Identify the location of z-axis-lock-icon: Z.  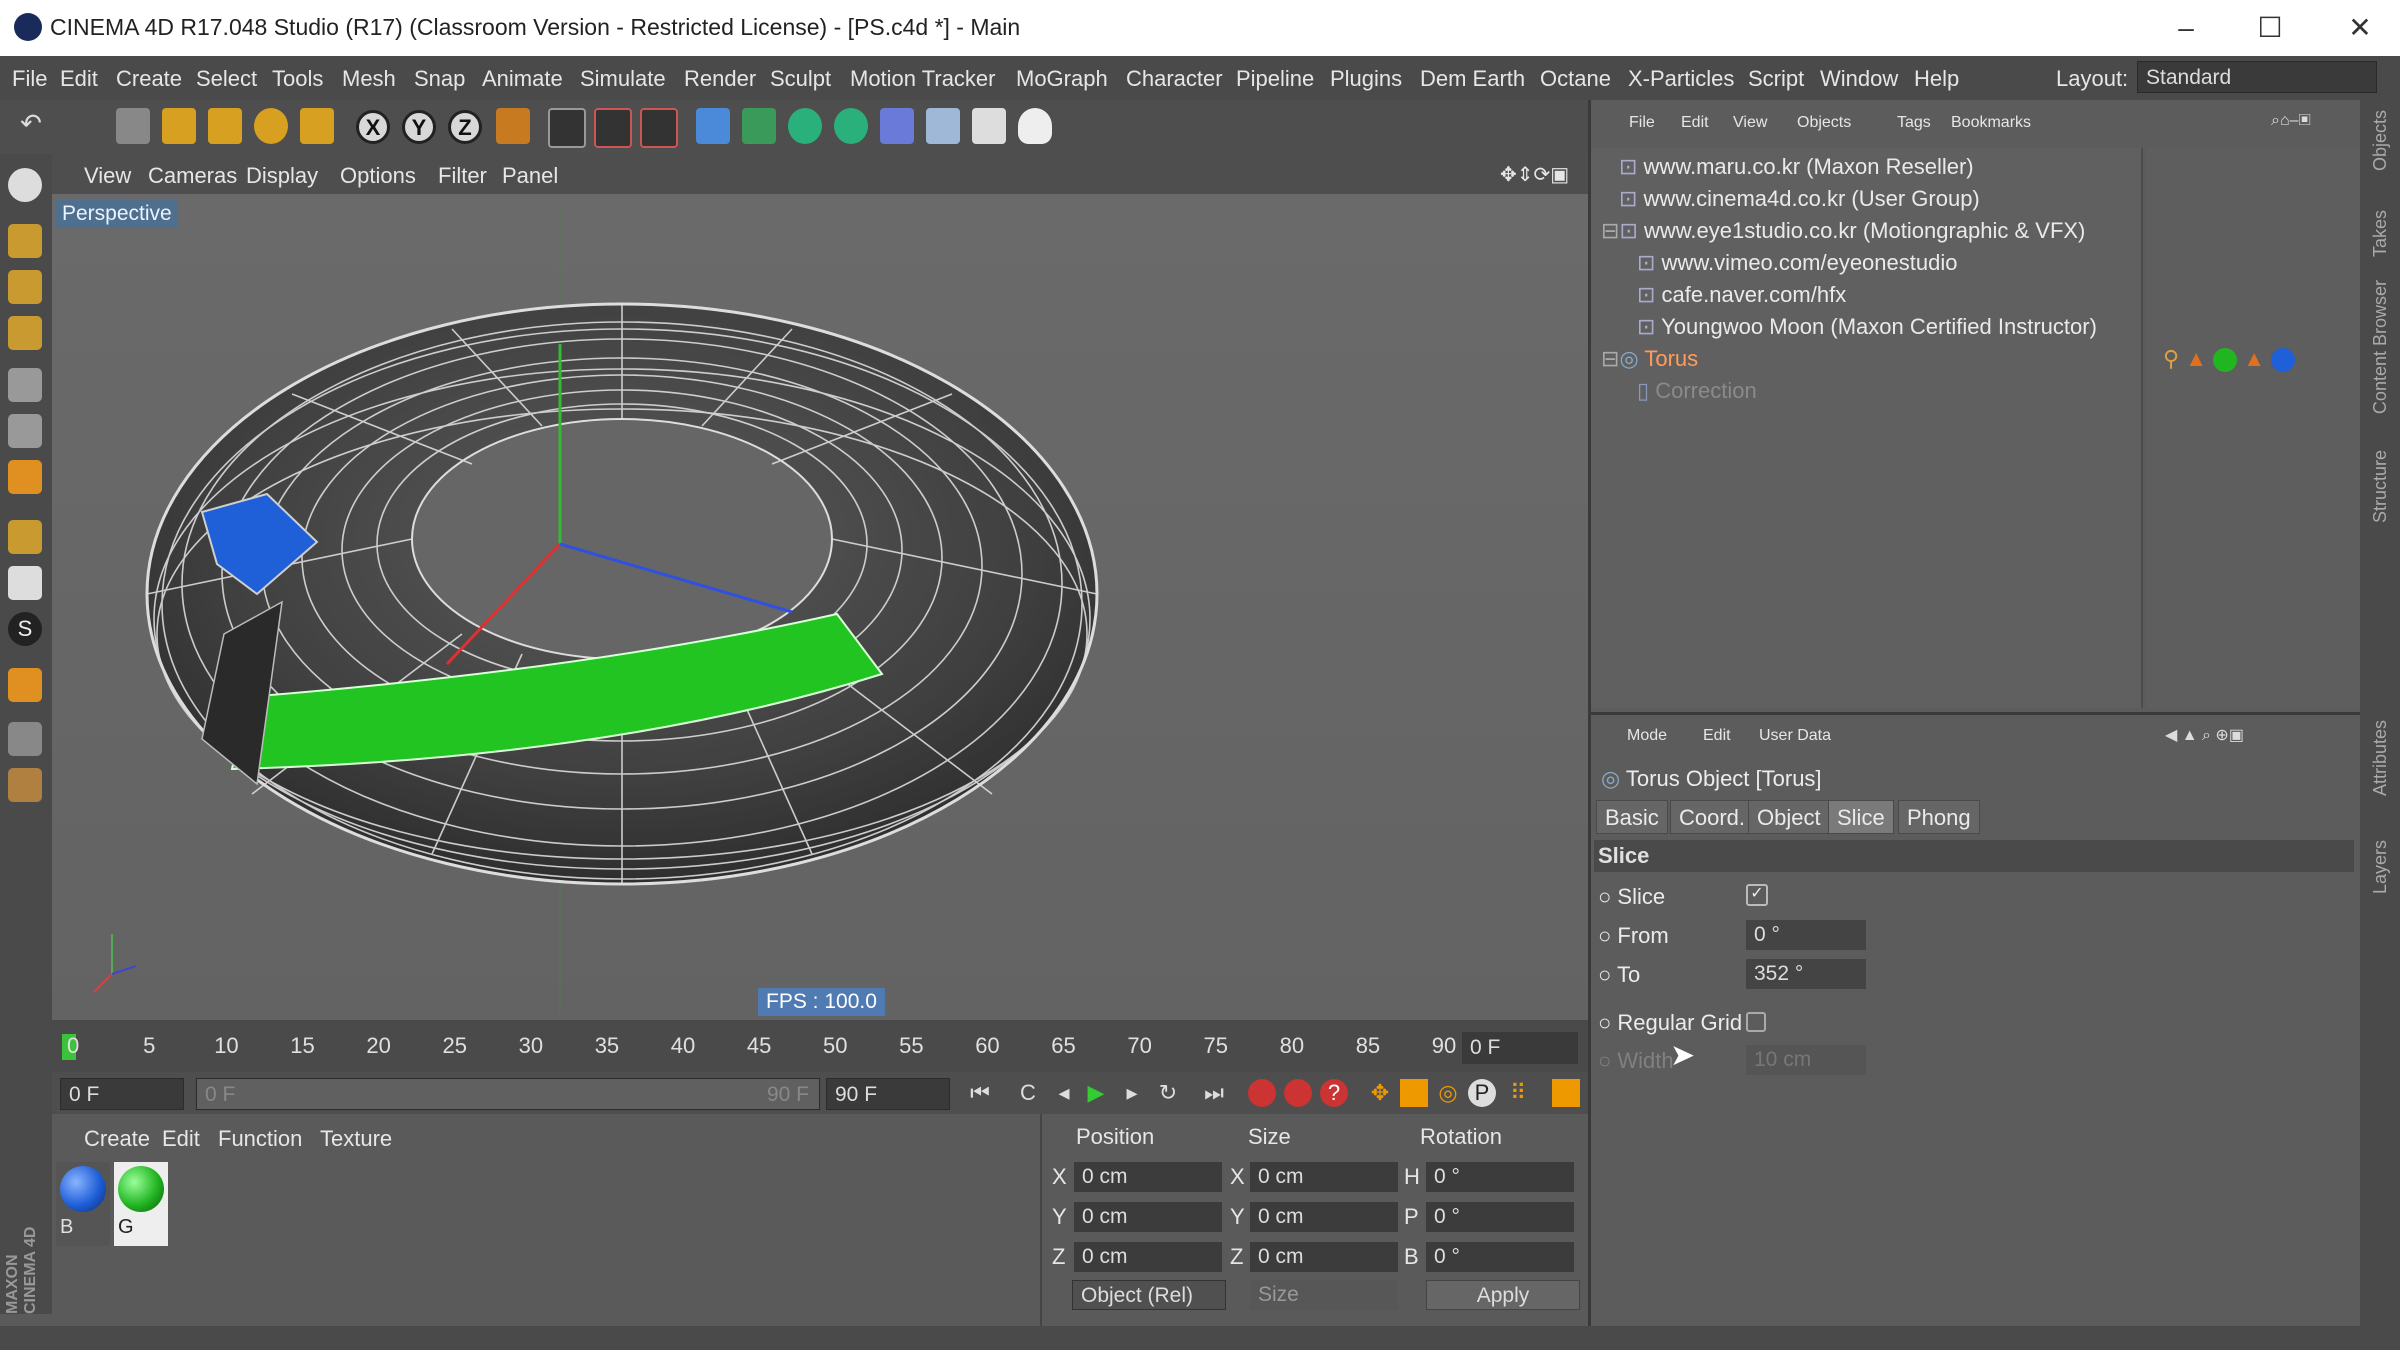
(465, 127).